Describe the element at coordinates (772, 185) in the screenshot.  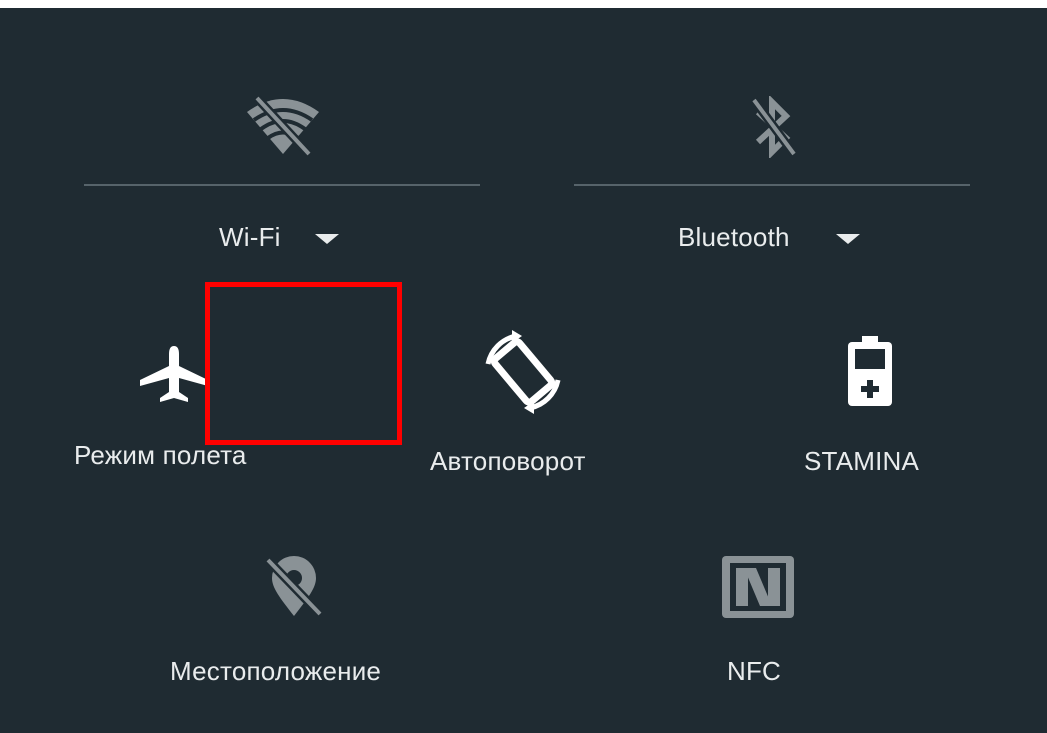
I see `bluetooth-divider` at that location.